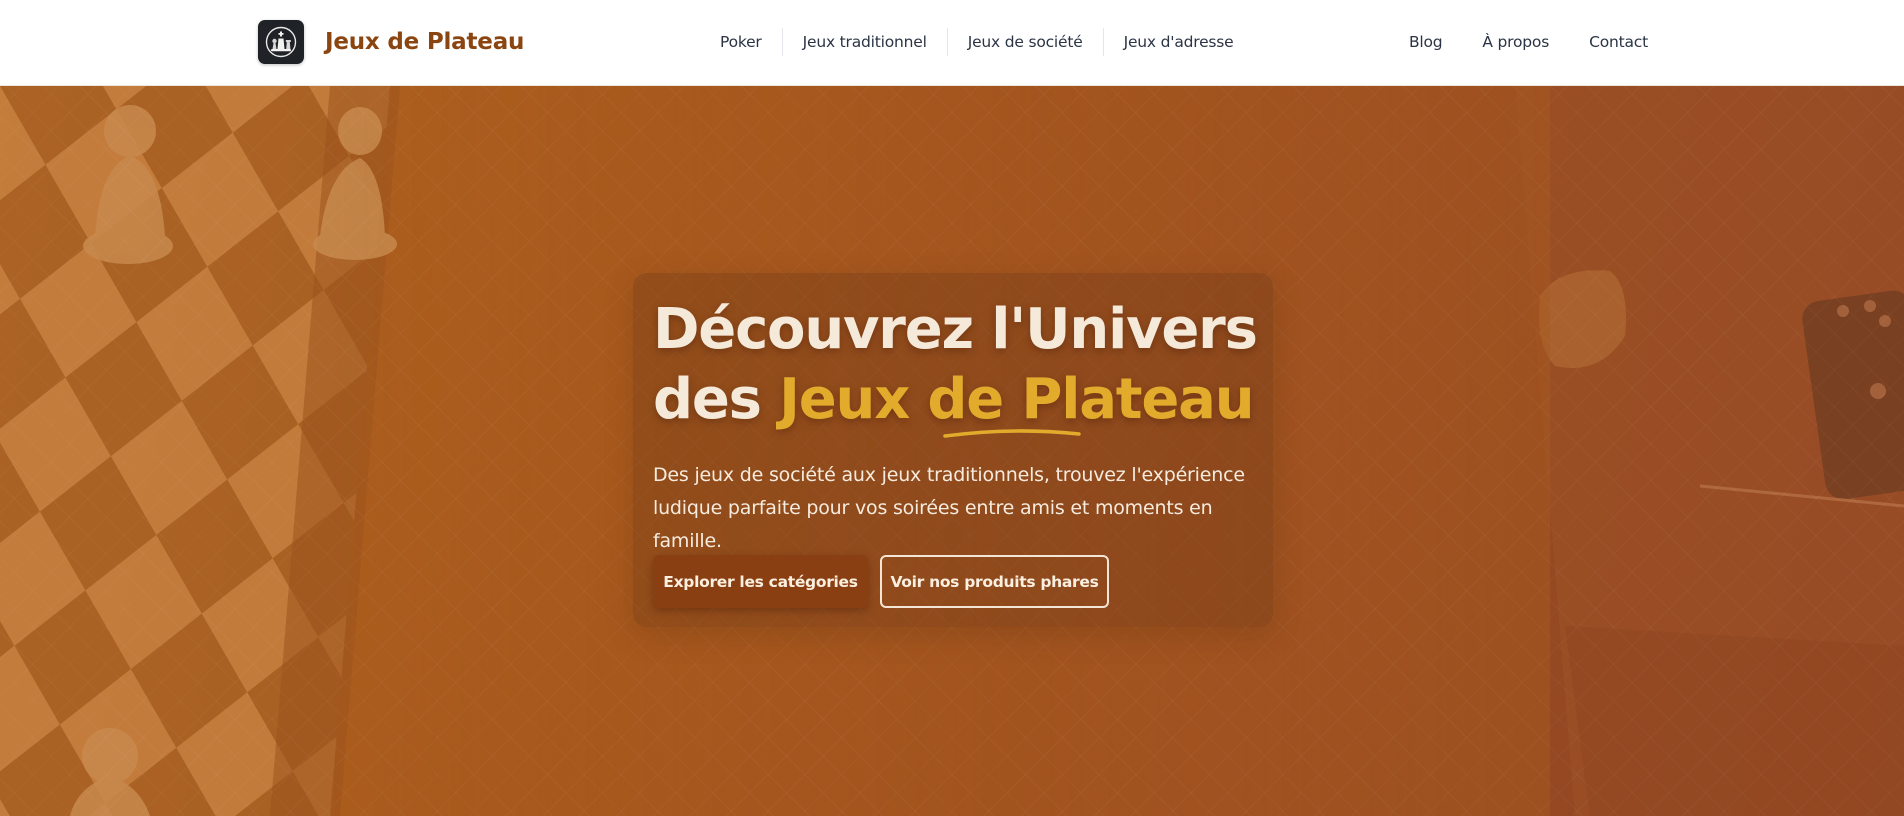 The width and height of the screenshot is (1904, 816). I want to click on home-logo-link: Jeux de Plateau, so click(391, 42).